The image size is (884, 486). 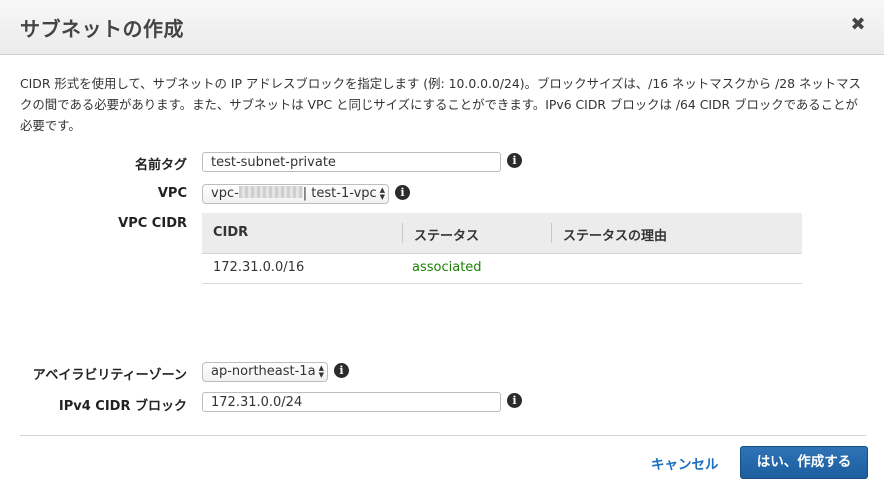 I want to click on vpc-label: VPC, so click(x=172, y=193).